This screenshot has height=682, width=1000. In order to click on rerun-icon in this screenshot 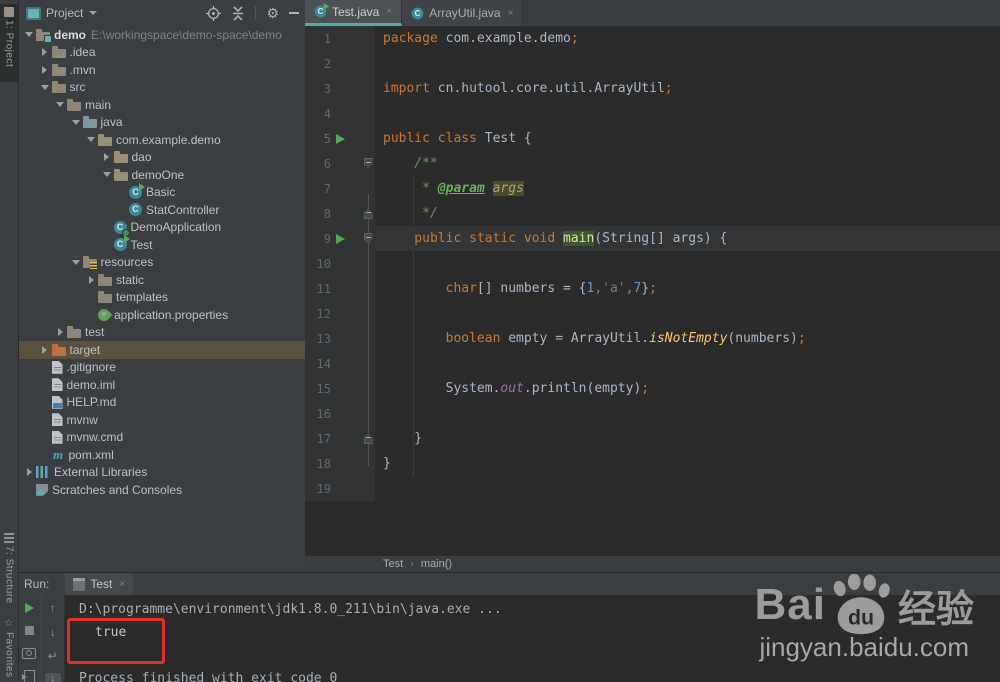, I will do `click(29, 607)`.